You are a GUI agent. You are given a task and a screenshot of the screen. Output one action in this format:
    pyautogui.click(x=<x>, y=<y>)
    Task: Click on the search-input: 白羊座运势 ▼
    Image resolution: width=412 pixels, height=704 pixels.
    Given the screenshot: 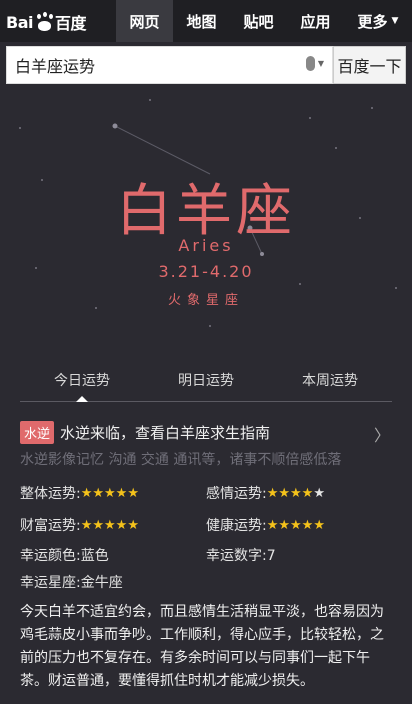 What is the action you would take?
    pyautogui.click(x=169, y=65)
    